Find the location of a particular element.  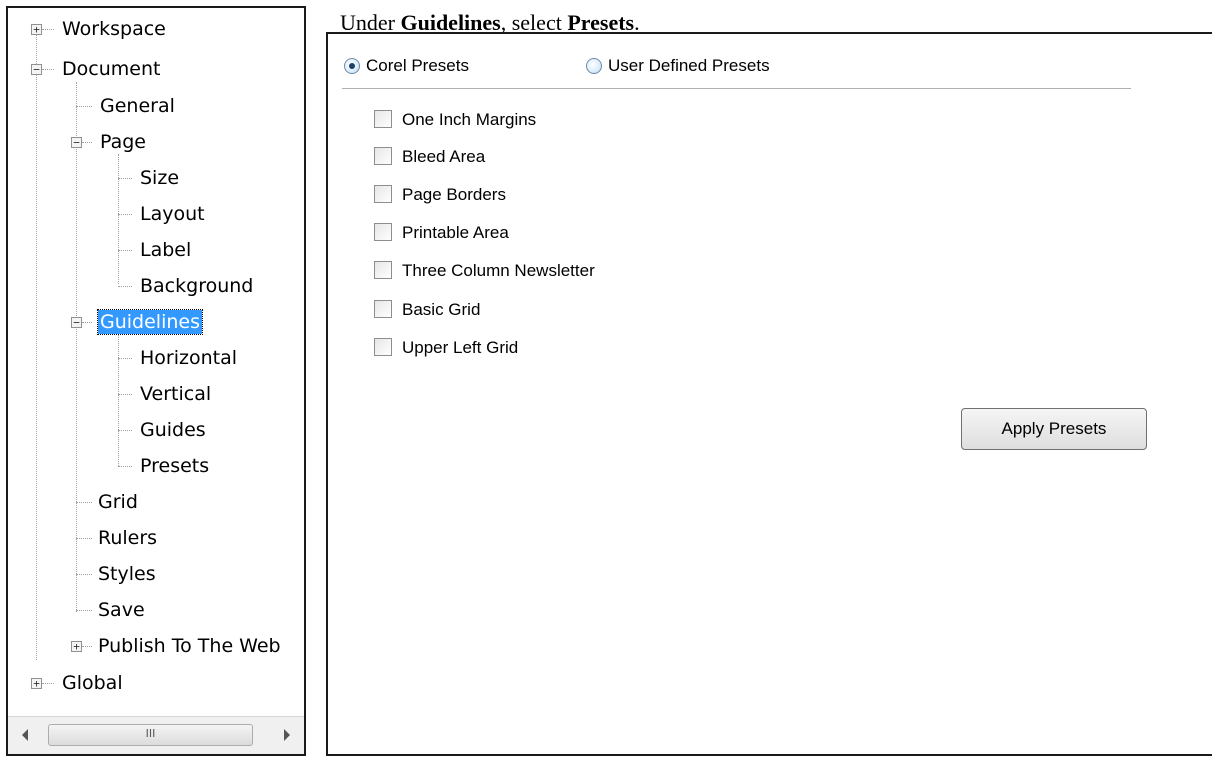

checkbox-label: Basic Grid is located at coordinates (441, 309).